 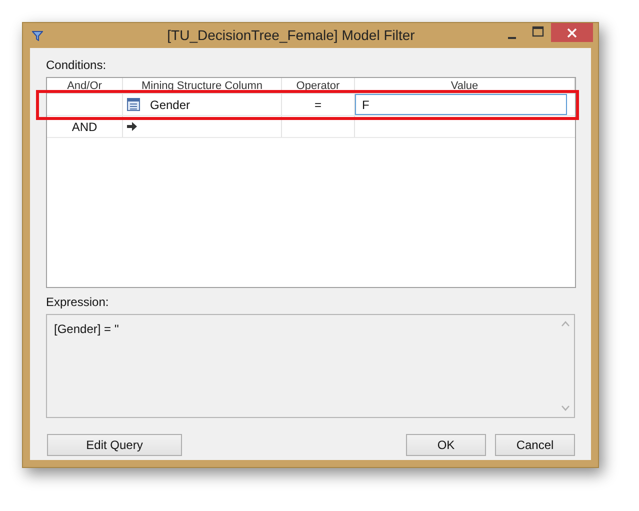 I want to click on column-icon, so click(x=133, y=104).